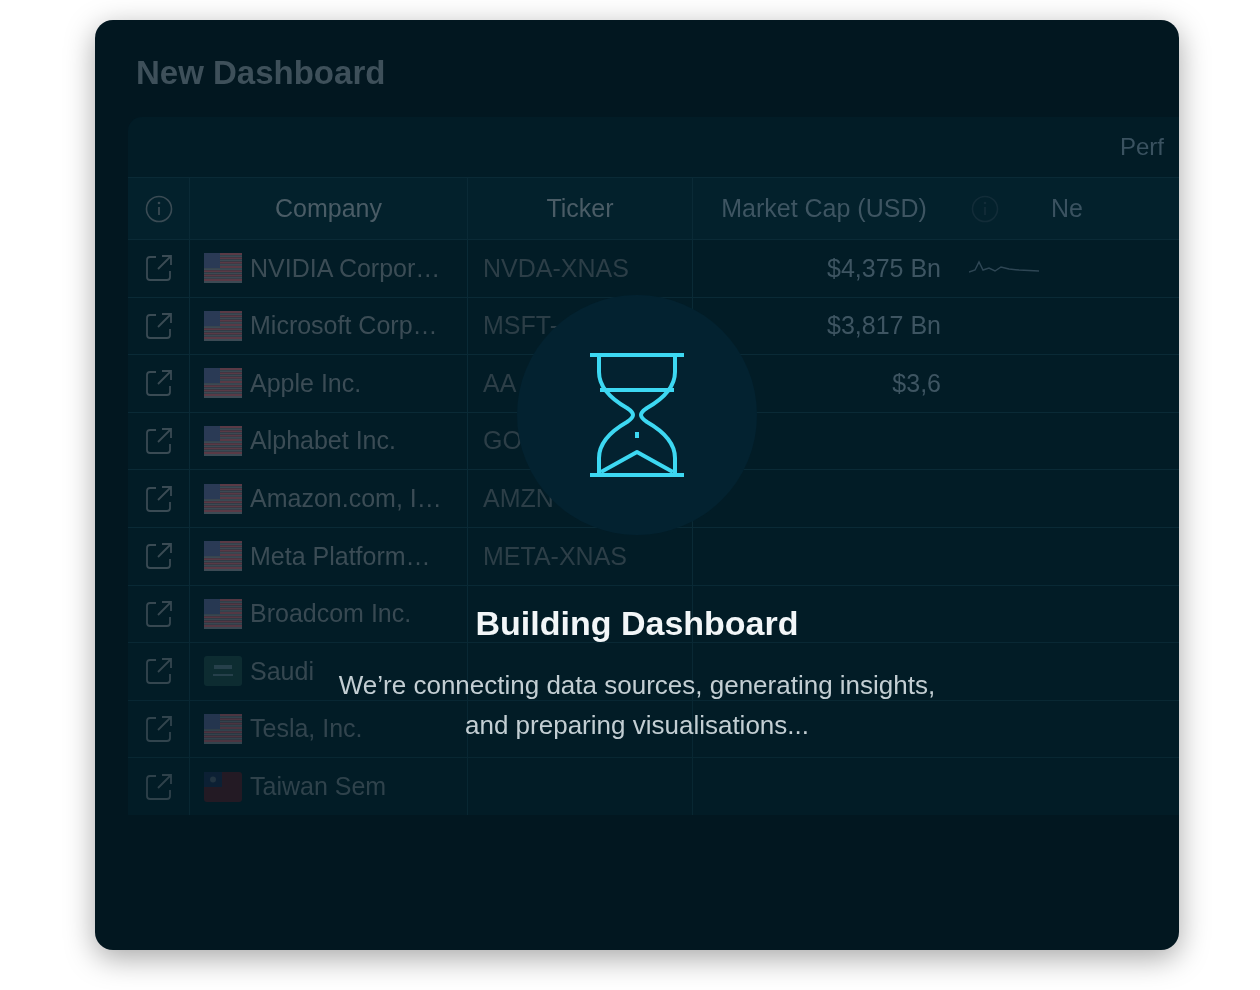  Describe the element at coordinates (916, 383) in the screenshot. I see `market-cap-text: $3,6` at that location.